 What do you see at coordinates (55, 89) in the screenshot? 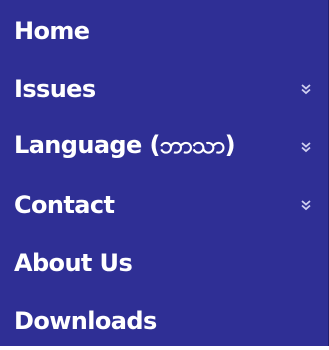
I see `nav-item-label: Issues` at bounding box center [55, 89].